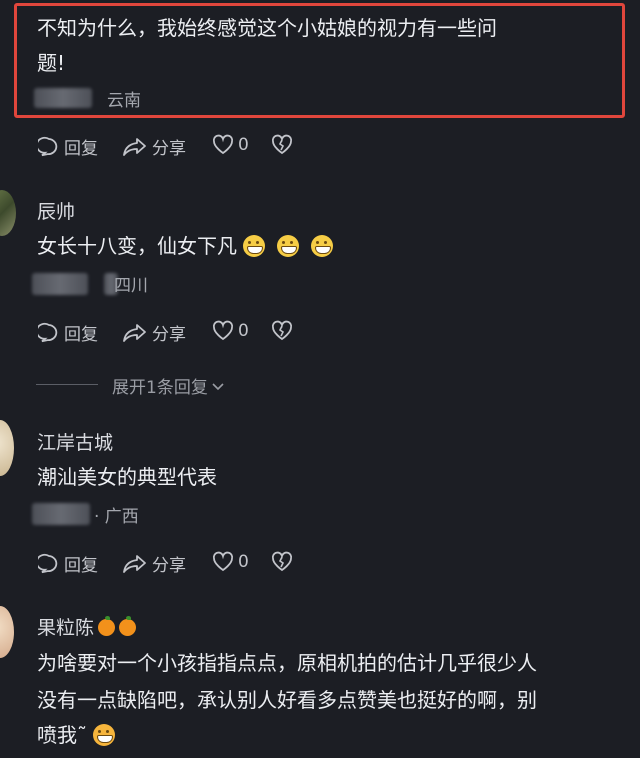 The width and height of the screenshot is (640, 758). Describe the element at coordinates (131, 286) in the screenshot. I see `location-label: 四川` at that location.